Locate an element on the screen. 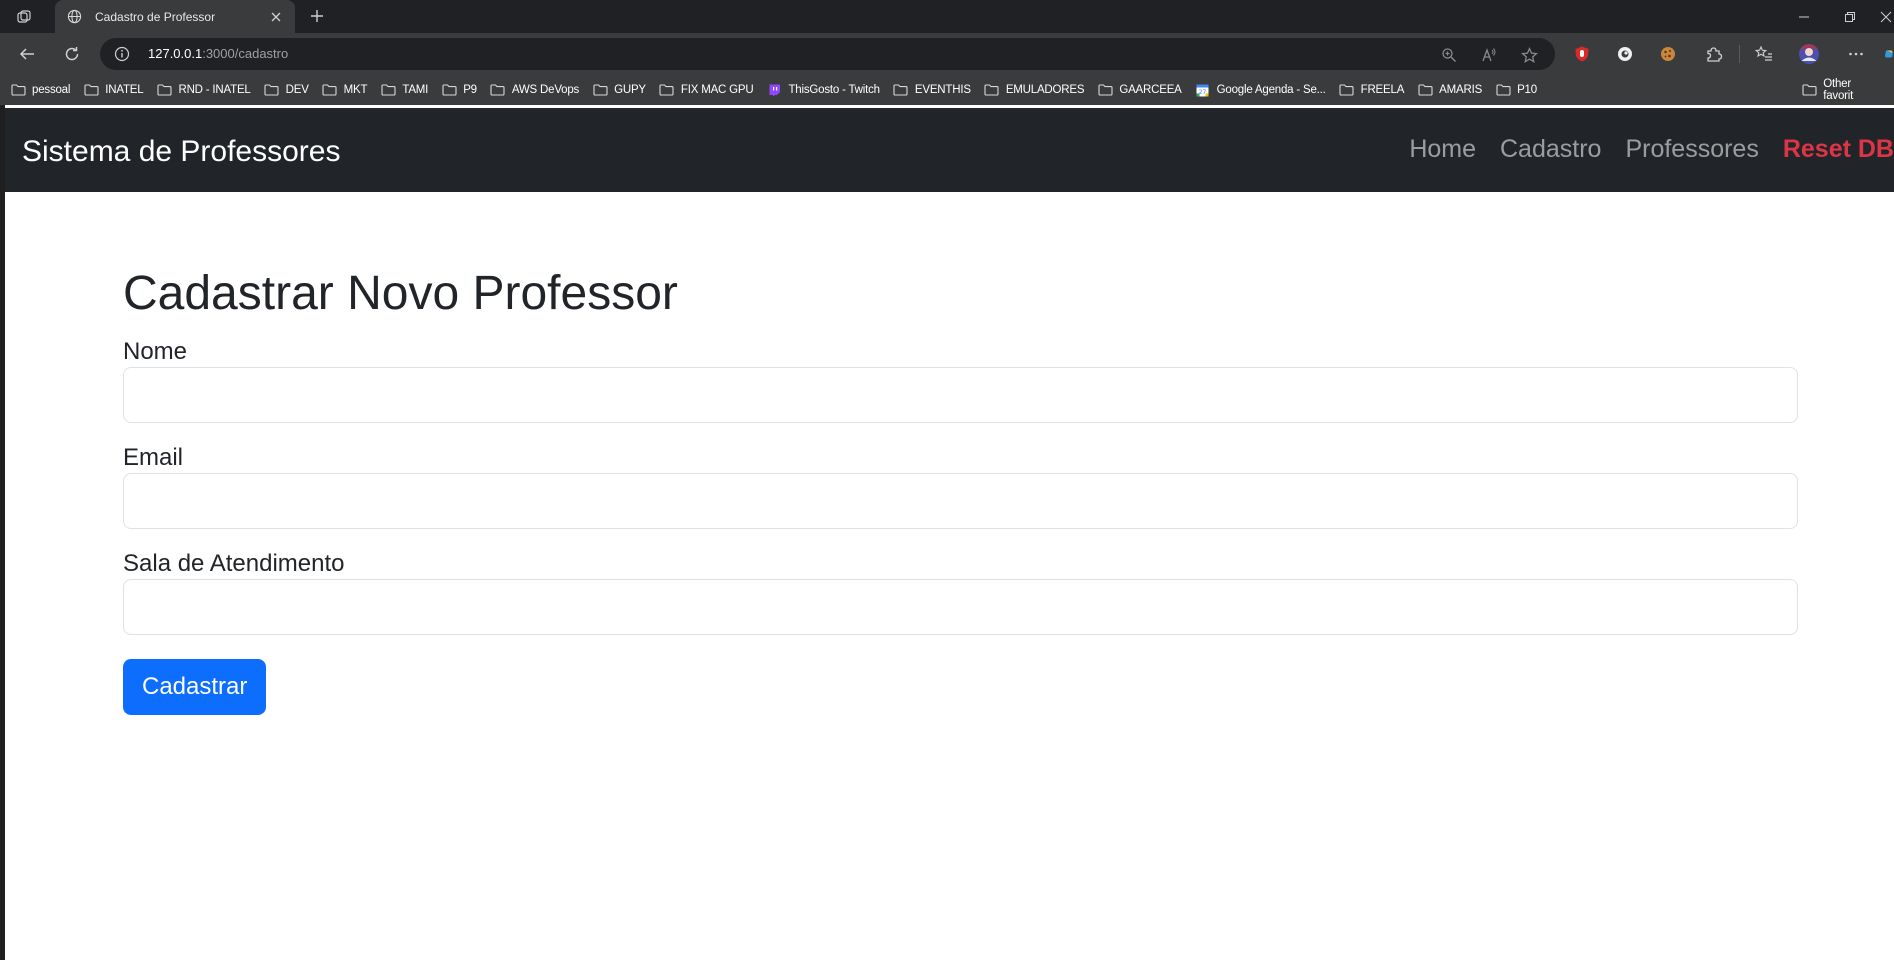  bookmark-label: ThisGosto - Twitch is located at coordinates (834, 90).